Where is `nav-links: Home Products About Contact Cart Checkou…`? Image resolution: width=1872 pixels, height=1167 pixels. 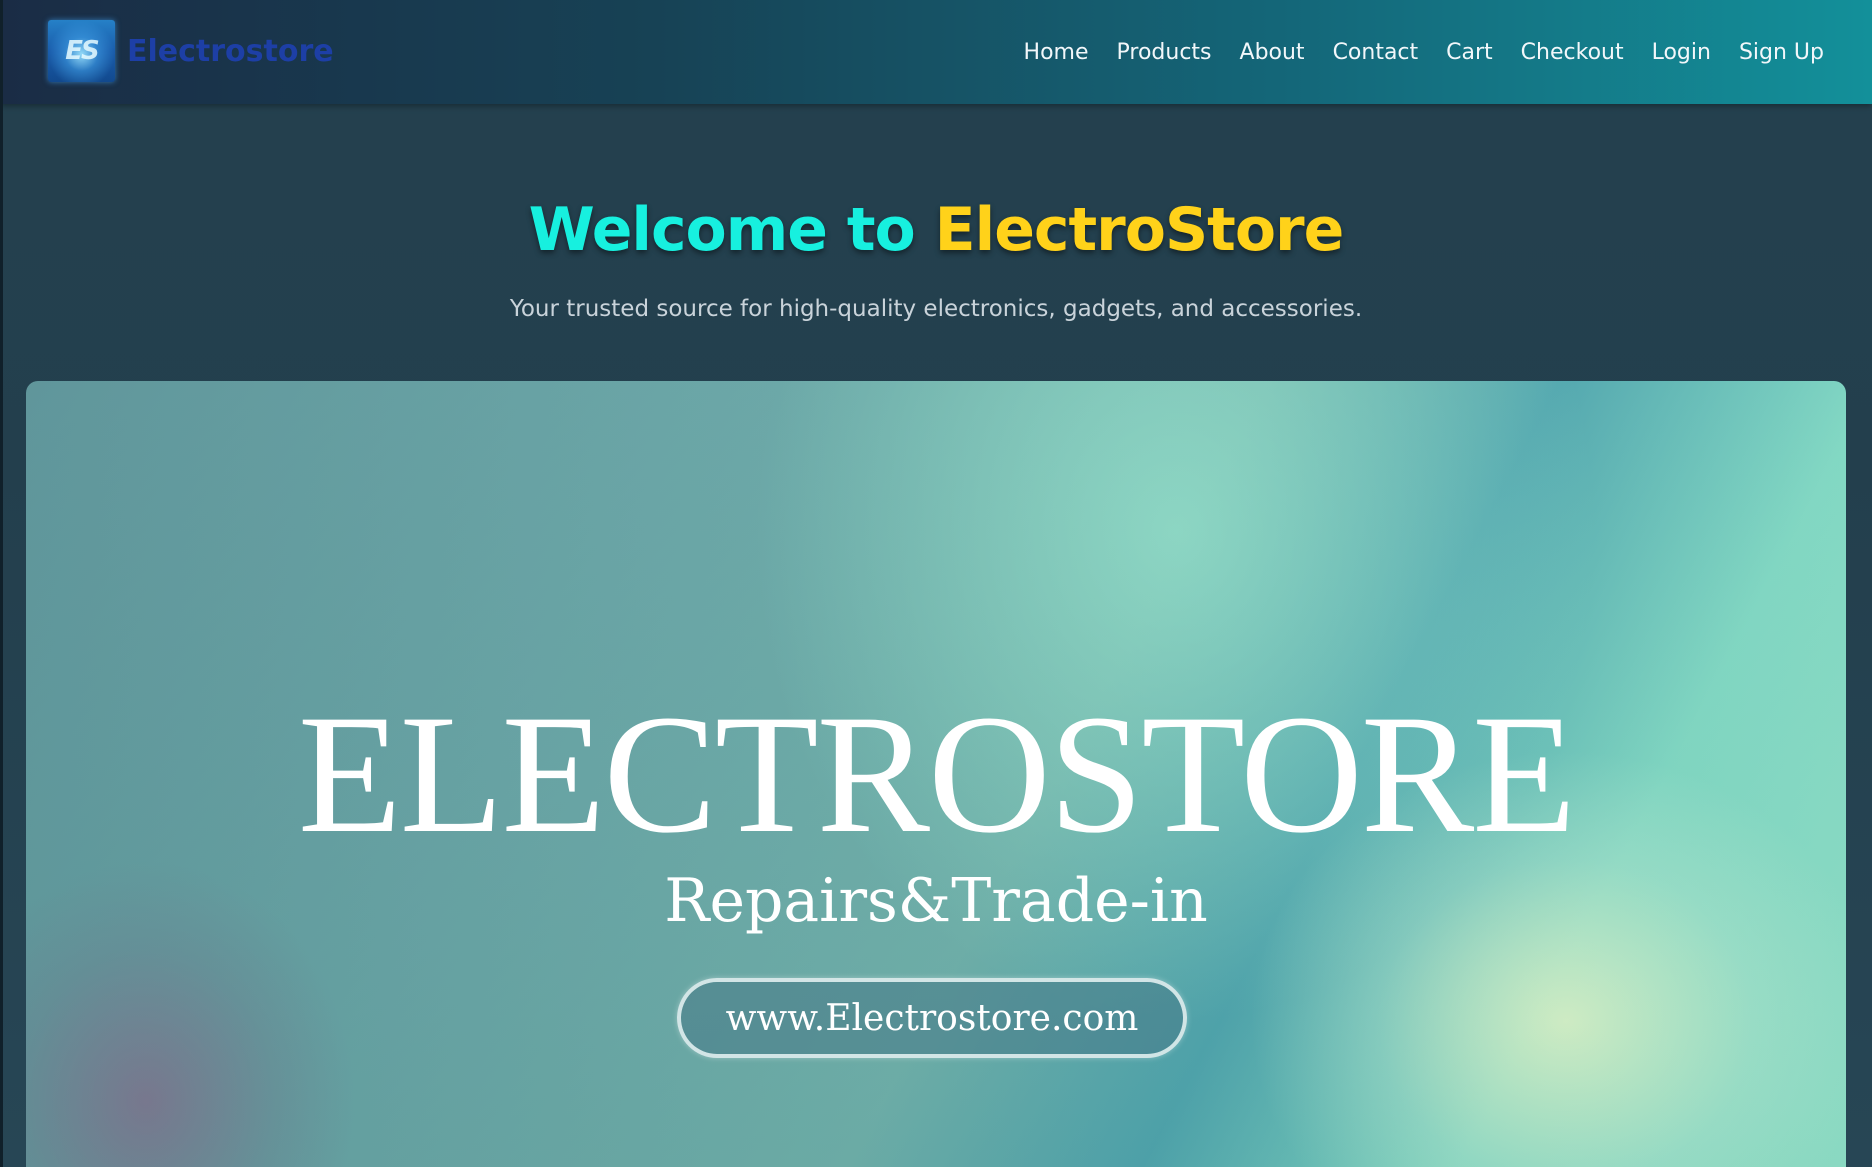 nav-links: Home Products About Contact Cart Checkou… is located at coordinates (1410, 52).